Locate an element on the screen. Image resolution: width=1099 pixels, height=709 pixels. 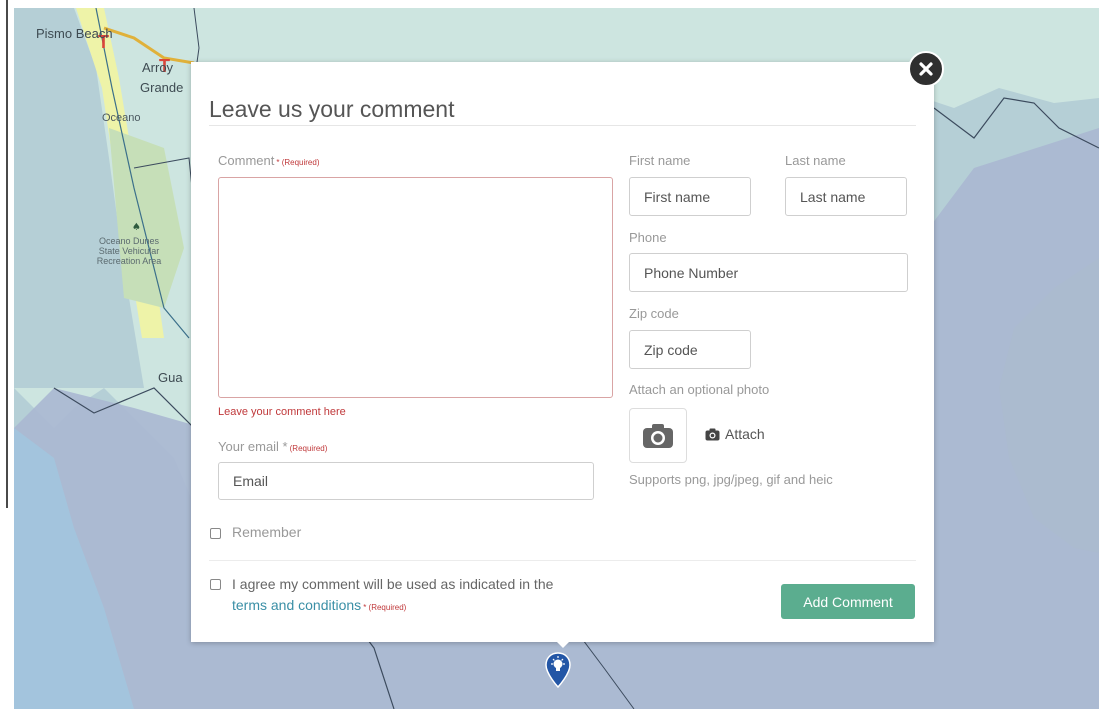
attach-button: Attach is located at coordinates (735, 434).